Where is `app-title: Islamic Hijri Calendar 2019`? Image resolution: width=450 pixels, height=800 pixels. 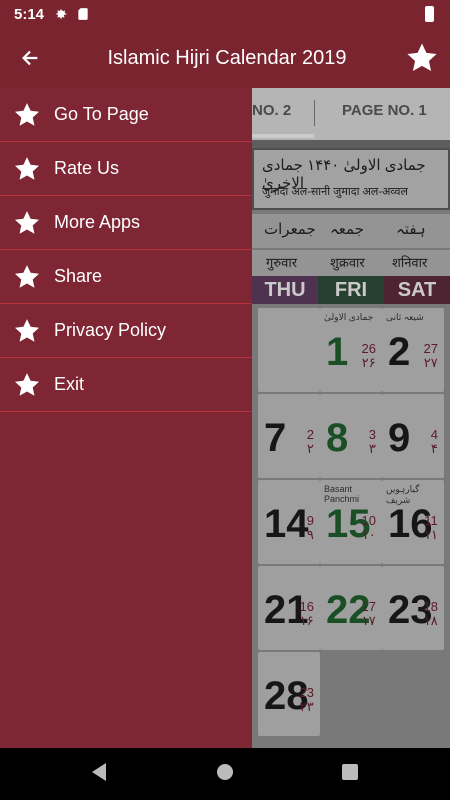
app-title: Islamic Hijri Calendar 2019 is located at coordinates (227, 57).